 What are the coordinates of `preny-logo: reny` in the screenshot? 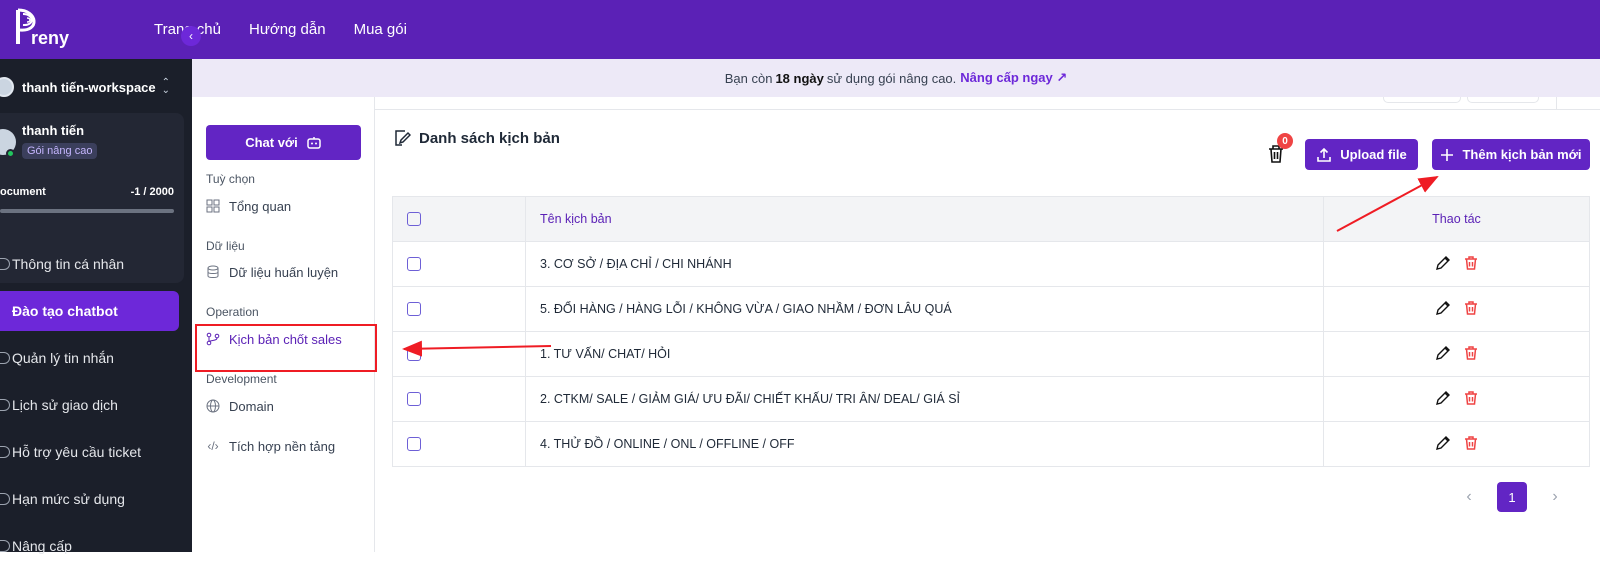 It's located at (45, 28).